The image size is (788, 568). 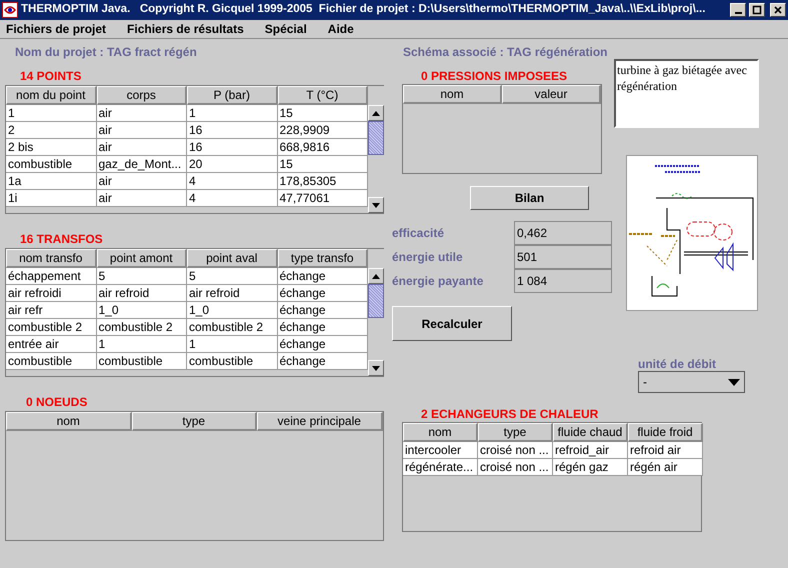 I want to click on column-header: nom du point, so click(x=51, y=95).